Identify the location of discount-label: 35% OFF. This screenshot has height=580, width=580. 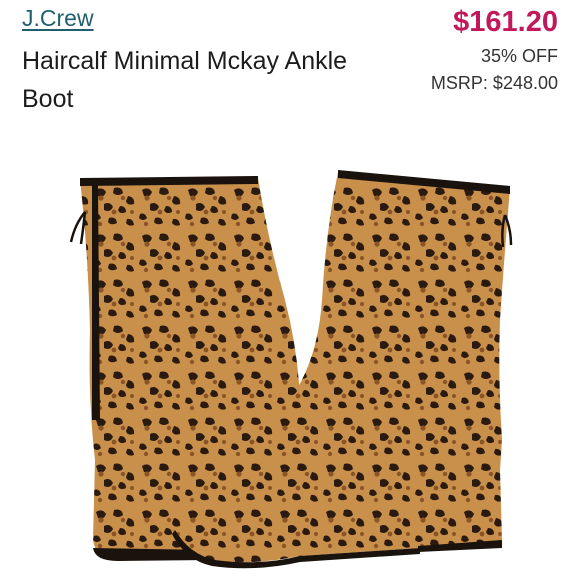
(519, 56).